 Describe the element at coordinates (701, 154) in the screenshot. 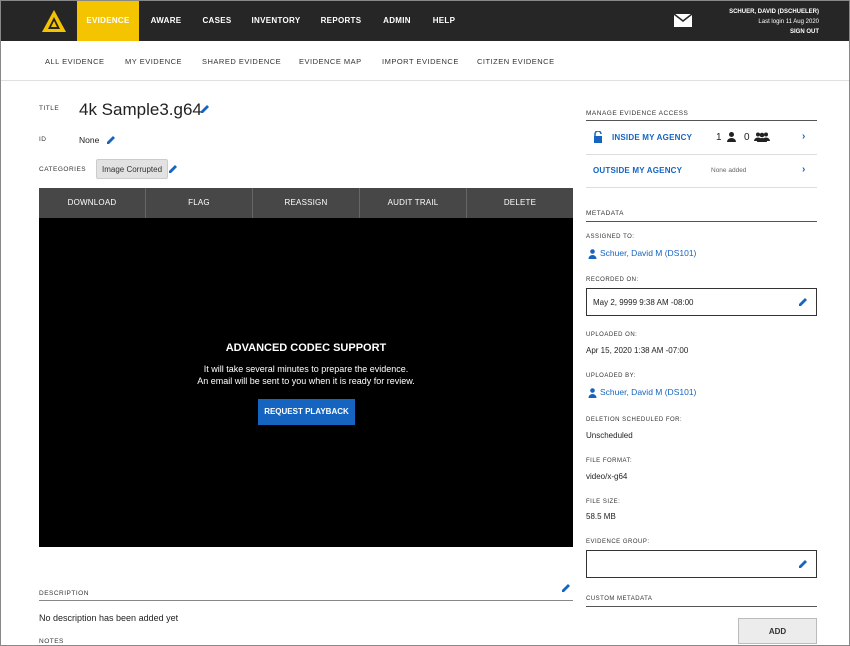

I see `access-row-divider` at that location.